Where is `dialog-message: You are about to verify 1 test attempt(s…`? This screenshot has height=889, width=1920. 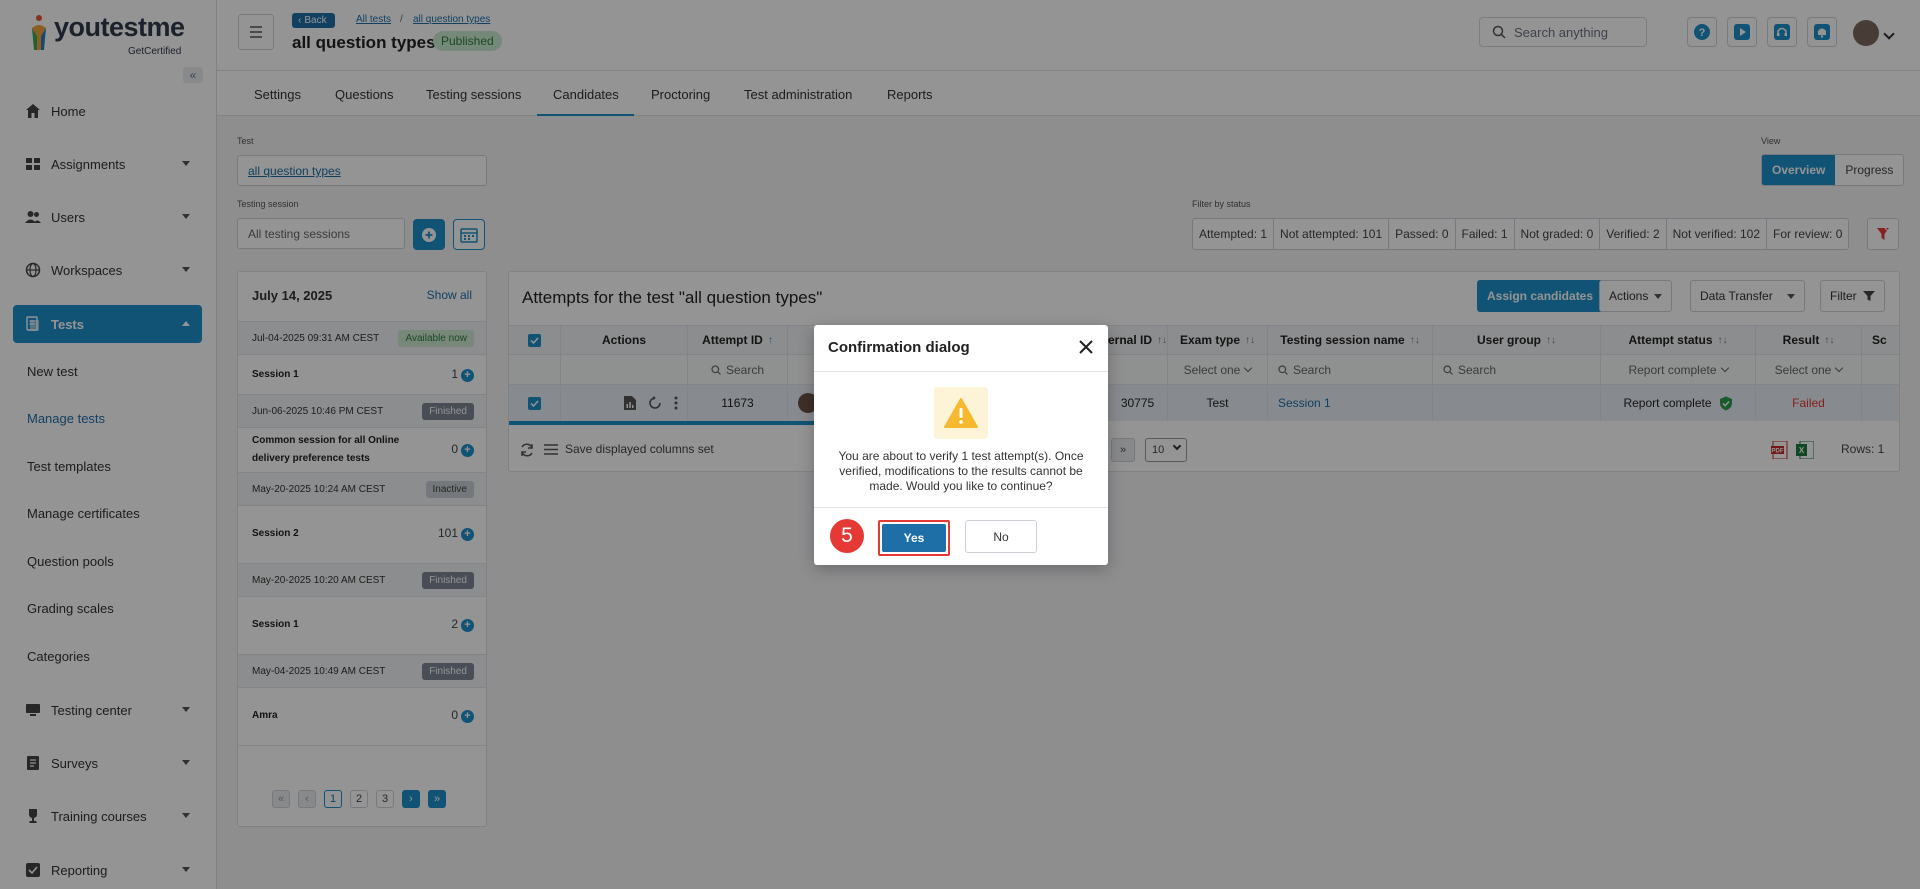
dialog-message: You are about to verify 1 test attempt(s… is located at coordinates (961, 471).